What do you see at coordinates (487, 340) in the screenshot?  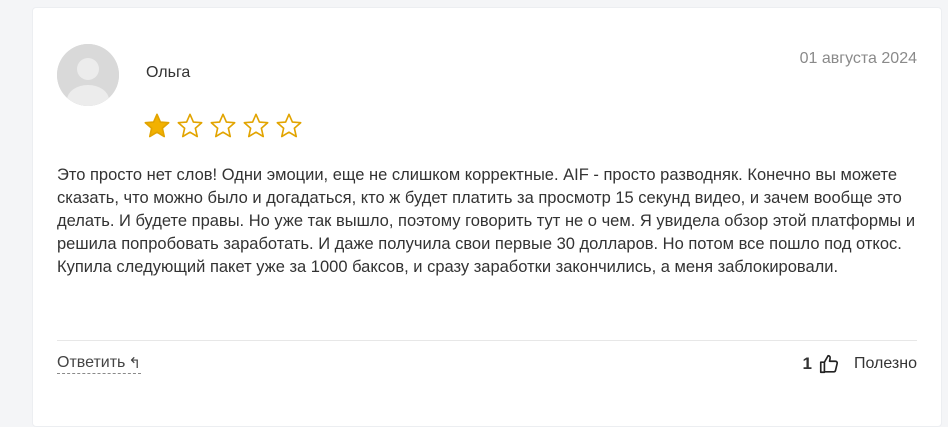 I see `divider` at bounding box center [487, 340].